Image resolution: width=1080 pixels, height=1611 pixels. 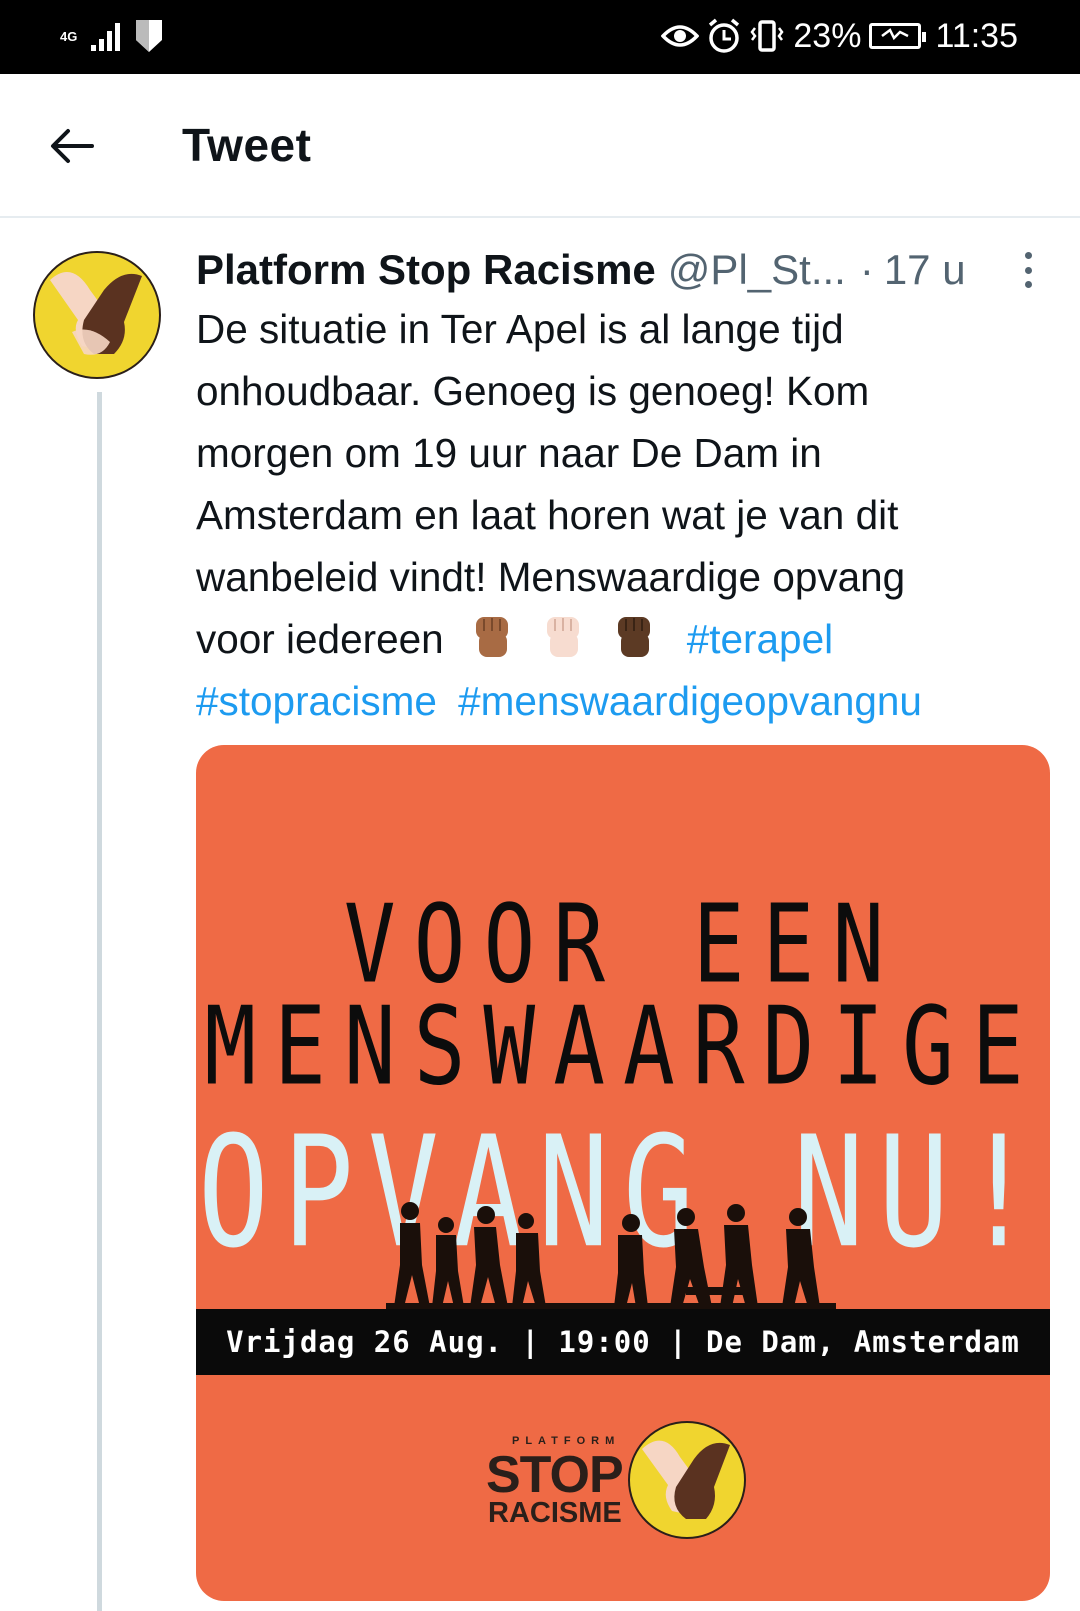 I want to click on avatar, so click(x=97, y=315).